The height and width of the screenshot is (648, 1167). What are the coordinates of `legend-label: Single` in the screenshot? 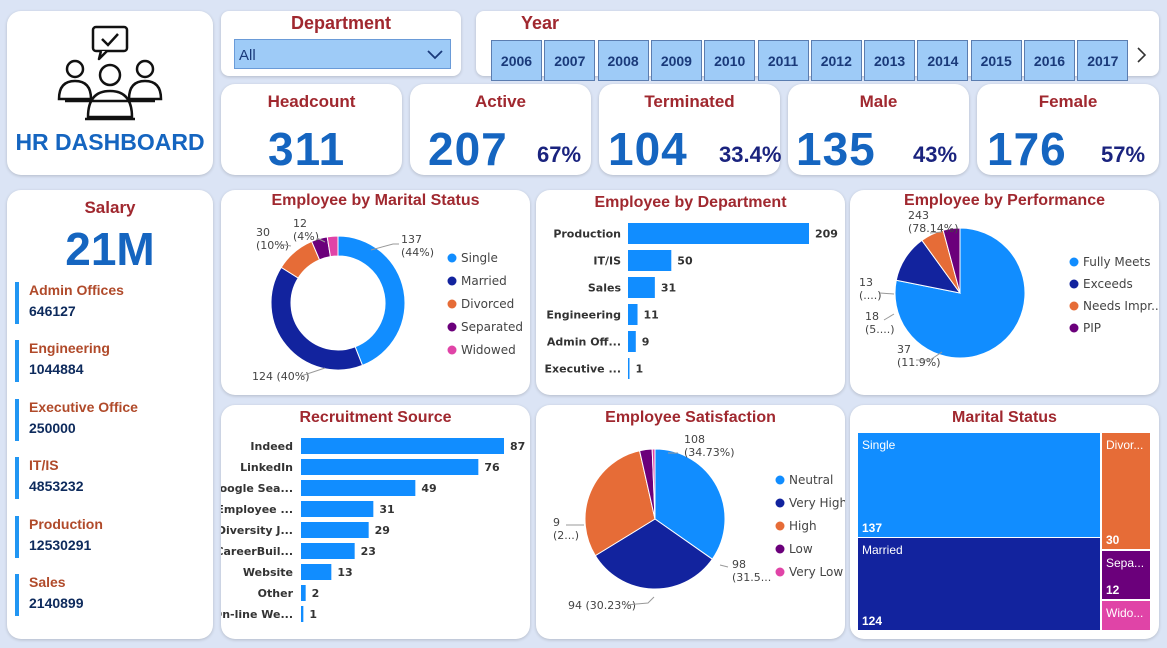 It's located at (479, 258).